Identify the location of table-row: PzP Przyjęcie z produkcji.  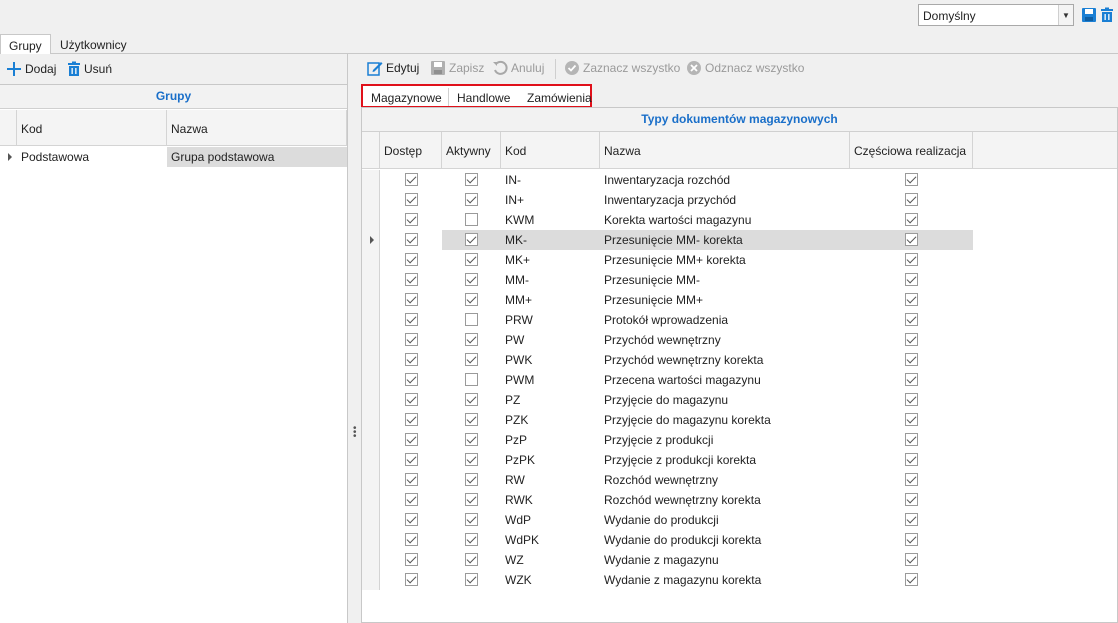
(739, 440).